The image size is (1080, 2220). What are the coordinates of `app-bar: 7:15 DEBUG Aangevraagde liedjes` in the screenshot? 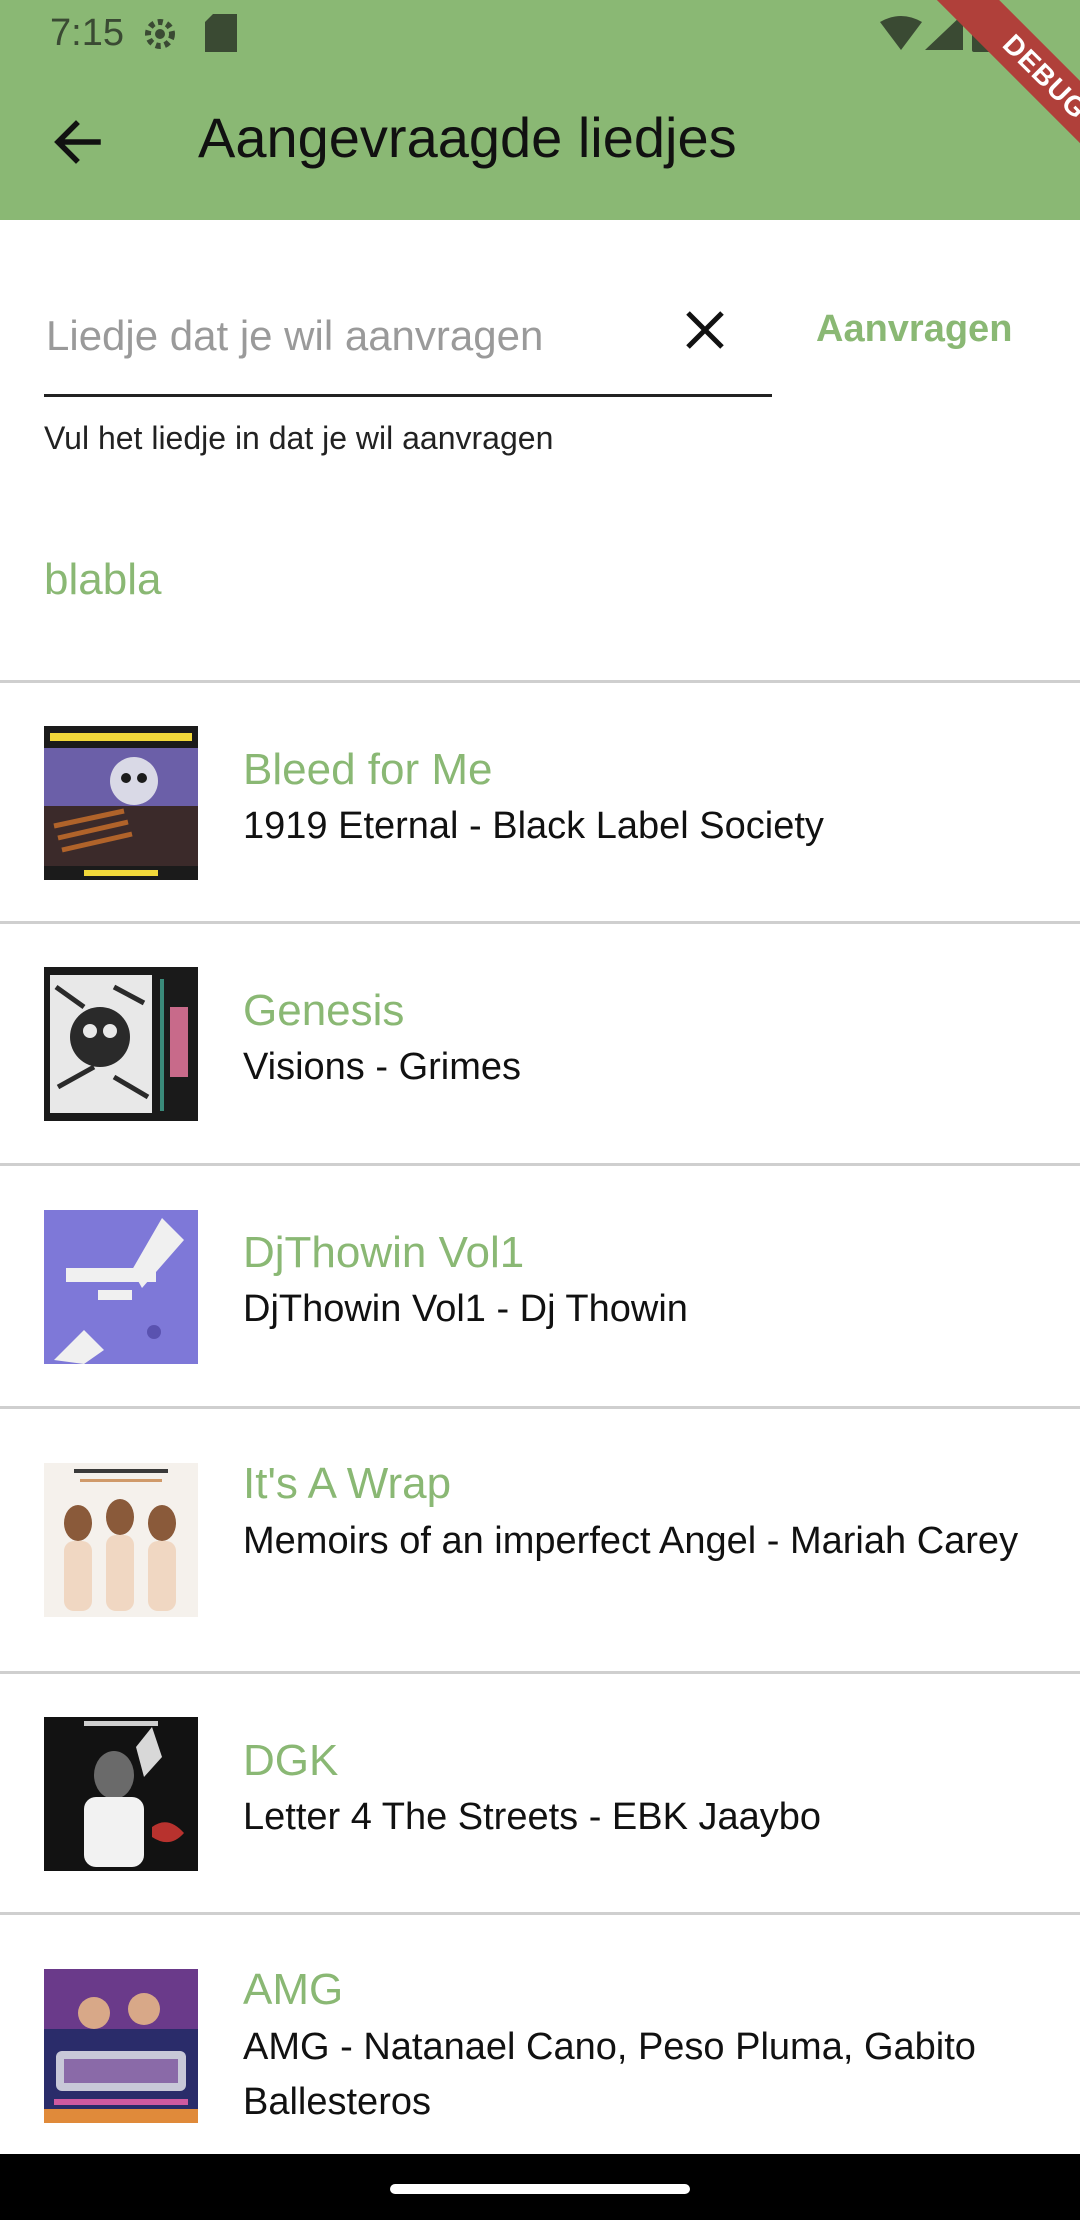 It's located at (540, 110).